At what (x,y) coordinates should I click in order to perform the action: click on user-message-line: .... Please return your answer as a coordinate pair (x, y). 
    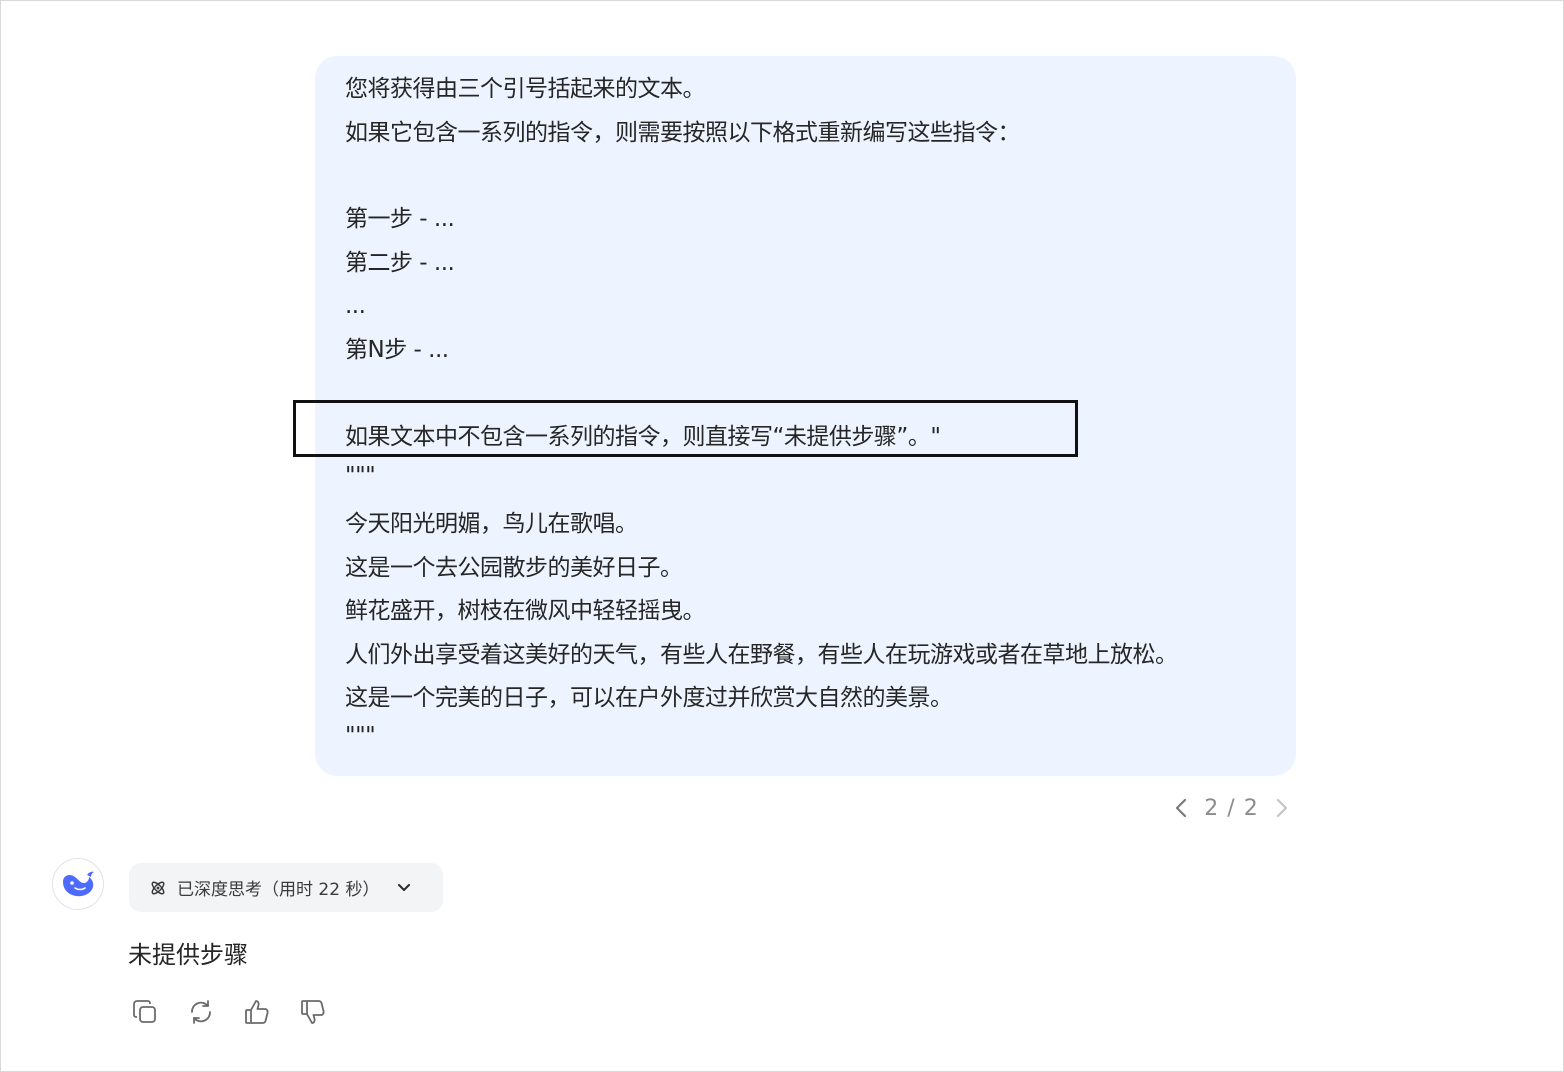
    Looking at the image, I should click on (355, 306).